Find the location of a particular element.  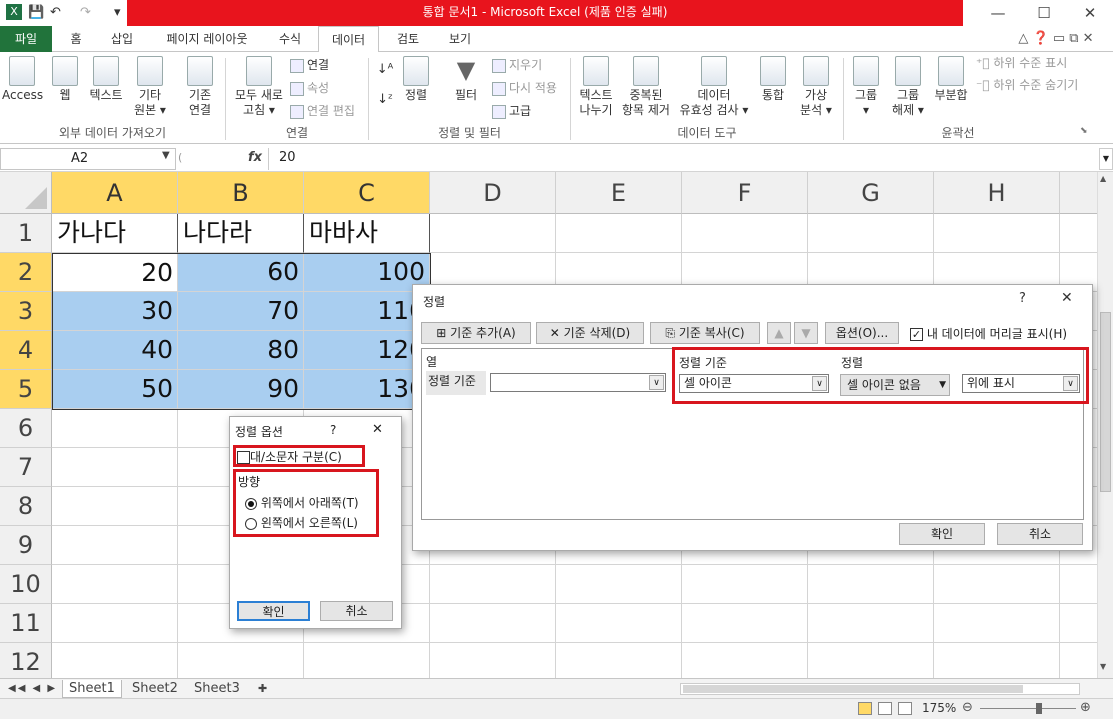

select-all-corner is located at coordinates (26, 193).